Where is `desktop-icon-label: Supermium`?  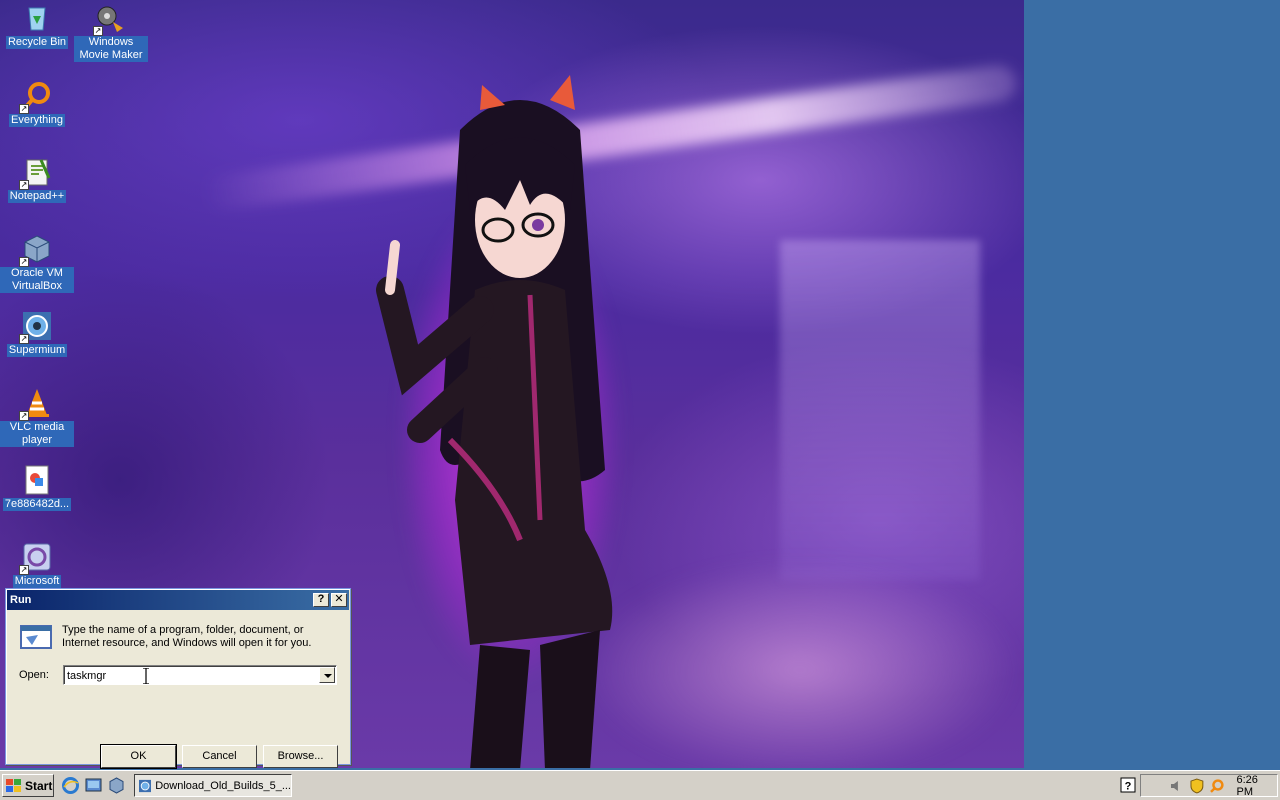
desktop-icon-label: Supermium is located at coordinates (37, 350).